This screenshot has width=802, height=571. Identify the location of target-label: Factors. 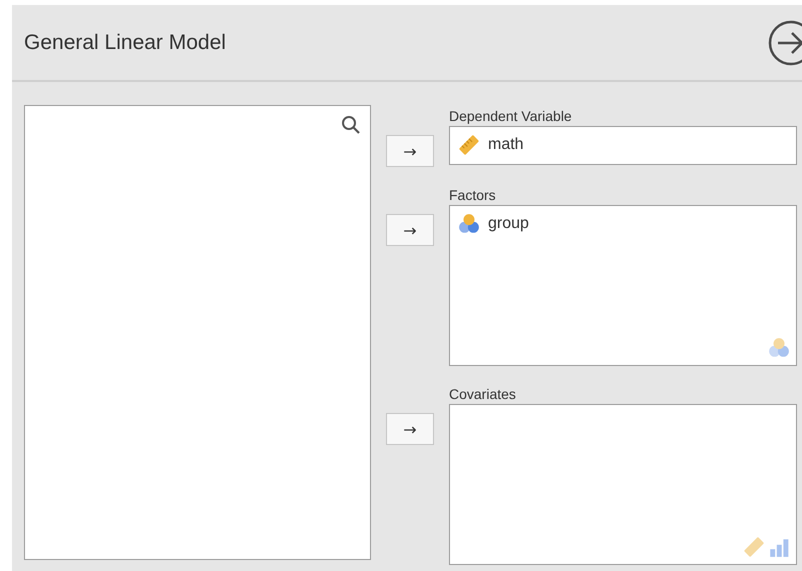
(473, 195).